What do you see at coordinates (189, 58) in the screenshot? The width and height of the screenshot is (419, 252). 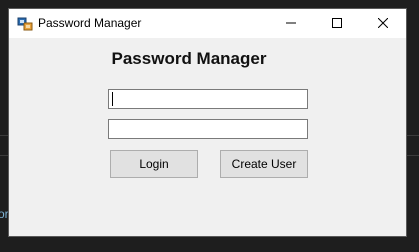 I see `form-heading: Password Manager` at bounding box center [189, 58].